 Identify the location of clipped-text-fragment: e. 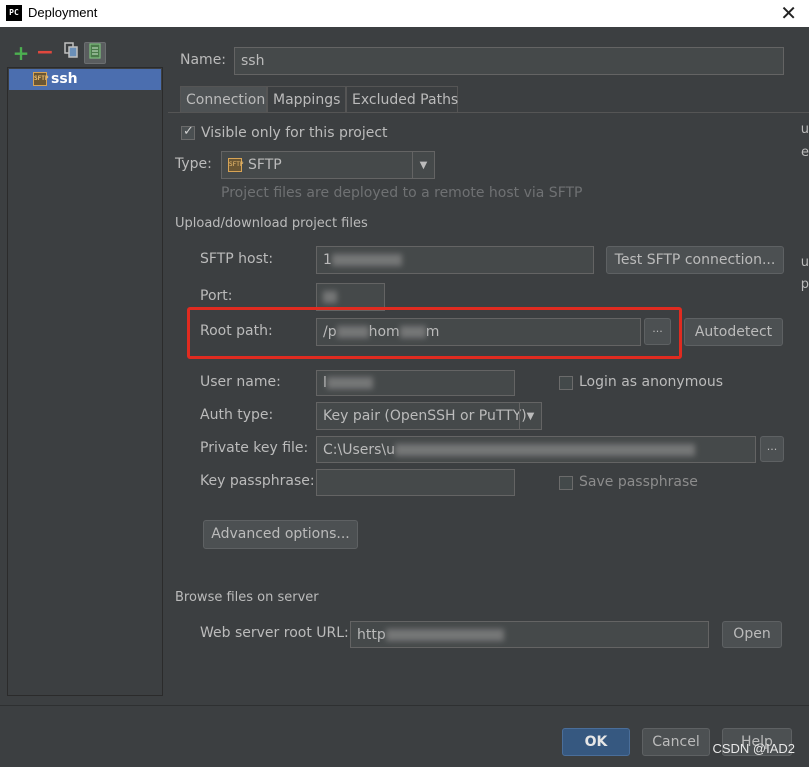
(805, 152).